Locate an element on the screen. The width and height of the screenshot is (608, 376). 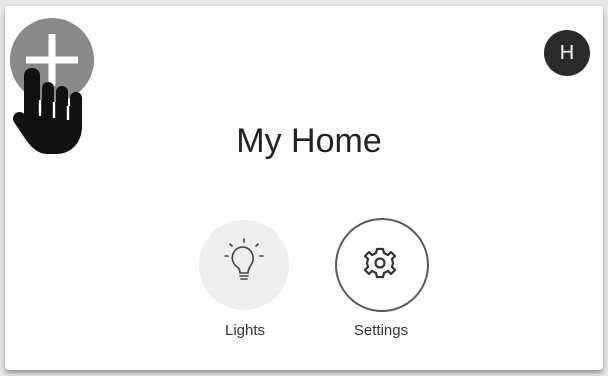
gear-icon is located at coordinates (380, 263).